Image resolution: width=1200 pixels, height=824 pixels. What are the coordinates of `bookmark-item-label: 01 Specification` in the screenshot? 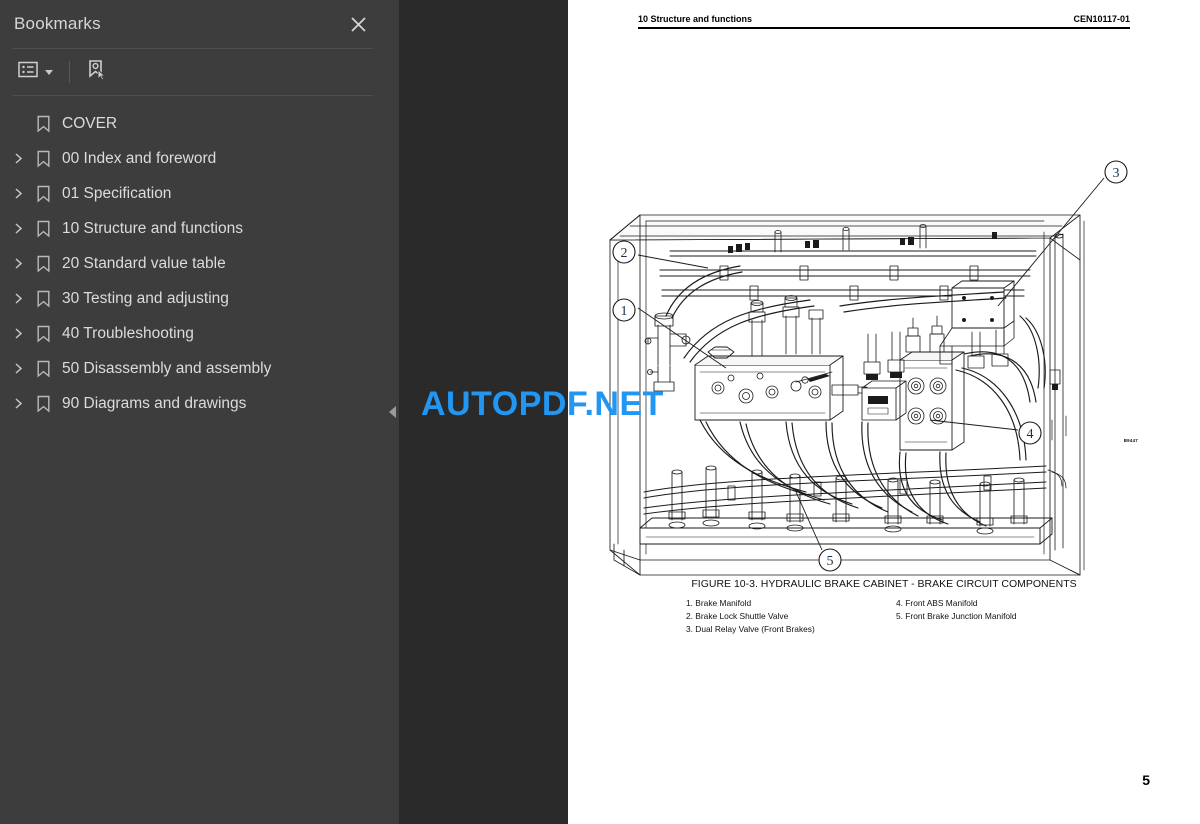 It's located at (117, 193).